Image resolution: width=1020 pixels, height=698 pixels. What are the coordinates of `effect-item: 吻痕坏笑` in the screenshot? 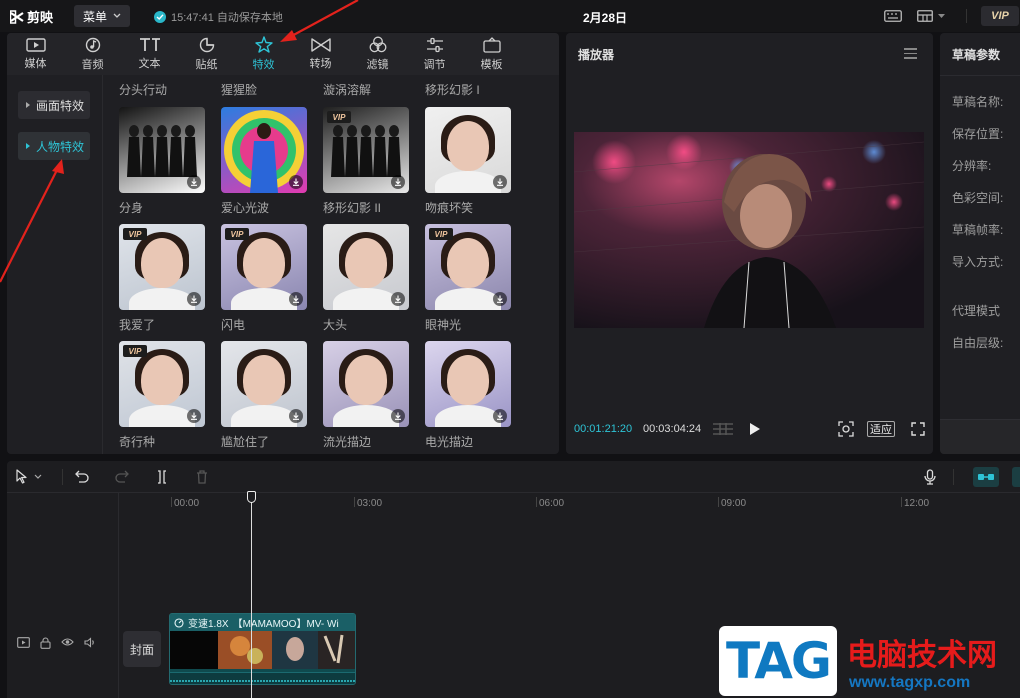 It's located at (468, 161).